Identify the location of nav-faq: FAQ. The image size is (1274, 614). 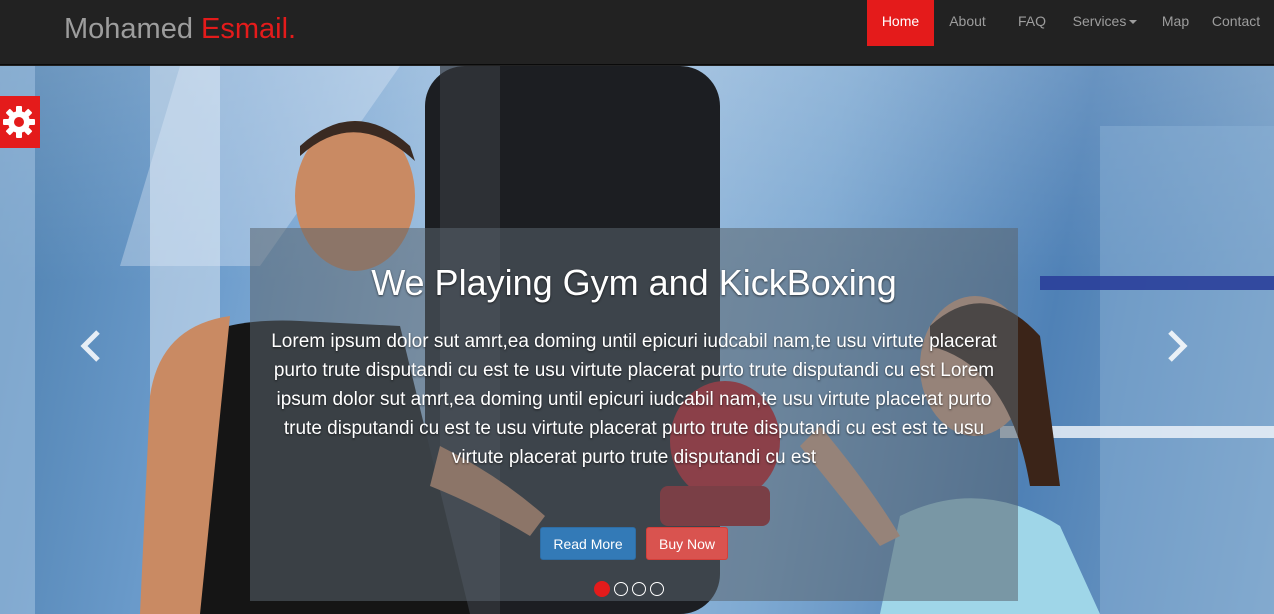
(1032, 23).